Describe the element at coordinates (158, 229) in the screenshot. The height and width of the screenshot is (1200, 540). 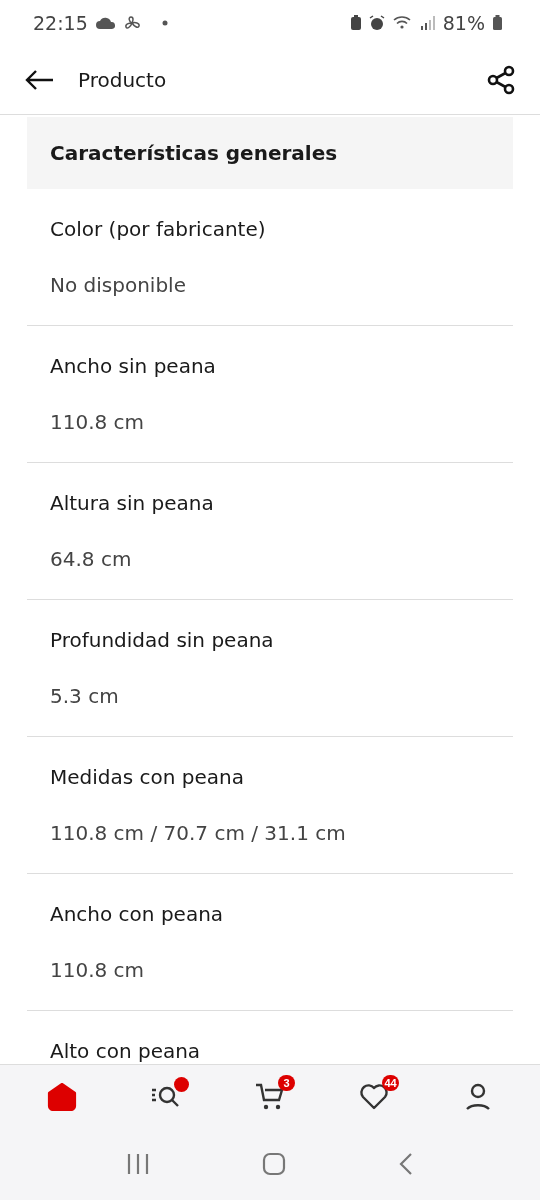
I see `spec-label: Color (por fabricante)` at that location.